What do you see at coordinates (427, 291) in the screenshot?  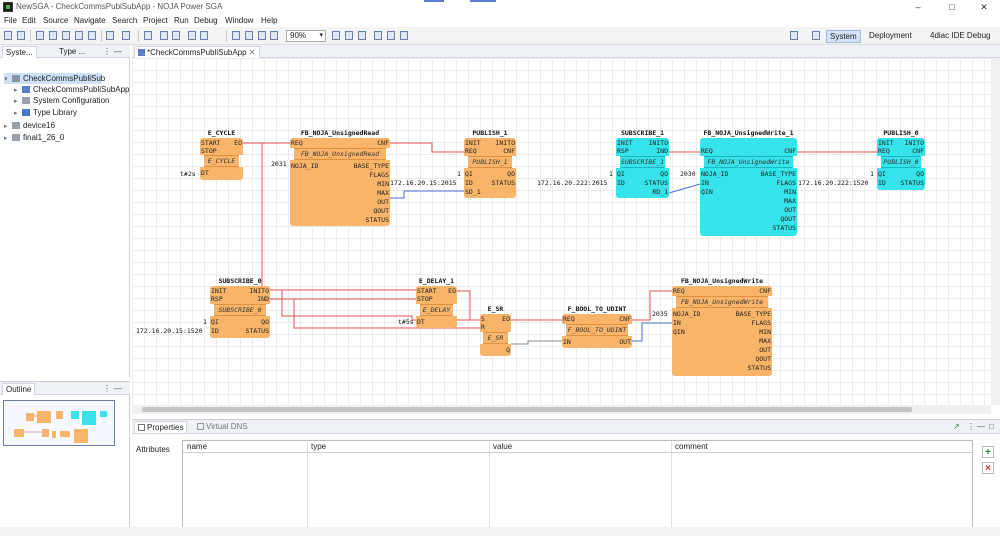 I see `event-input-pin: START` at bounding box center [427, 291].